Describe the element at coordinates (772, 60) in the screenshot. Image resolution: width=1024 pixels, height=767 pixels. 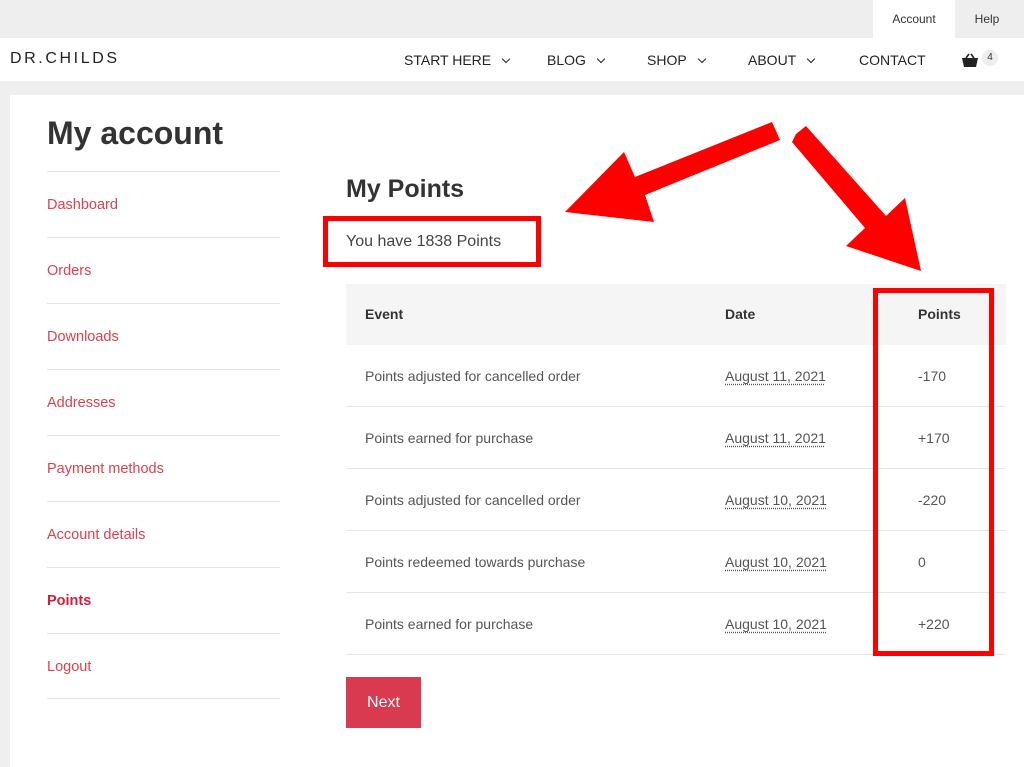
I see `nav-label: ABOUT` at that location.